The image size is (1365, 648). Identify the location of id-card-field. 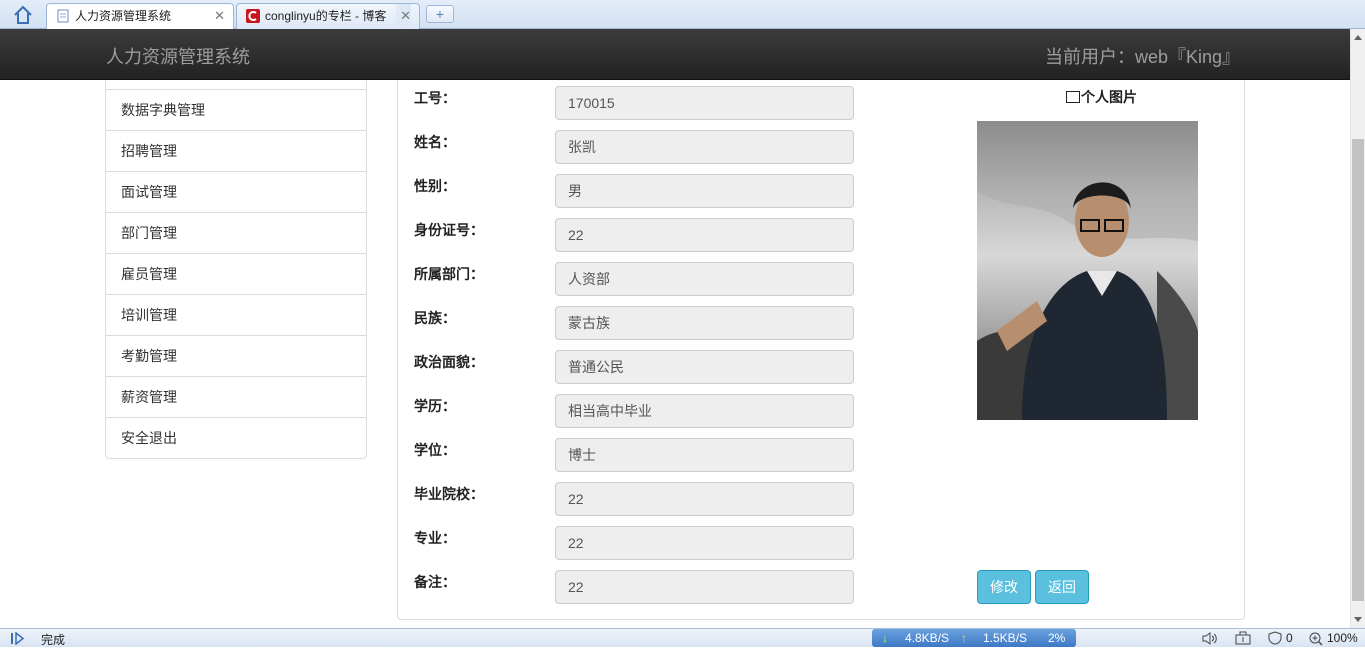
(704, 235).